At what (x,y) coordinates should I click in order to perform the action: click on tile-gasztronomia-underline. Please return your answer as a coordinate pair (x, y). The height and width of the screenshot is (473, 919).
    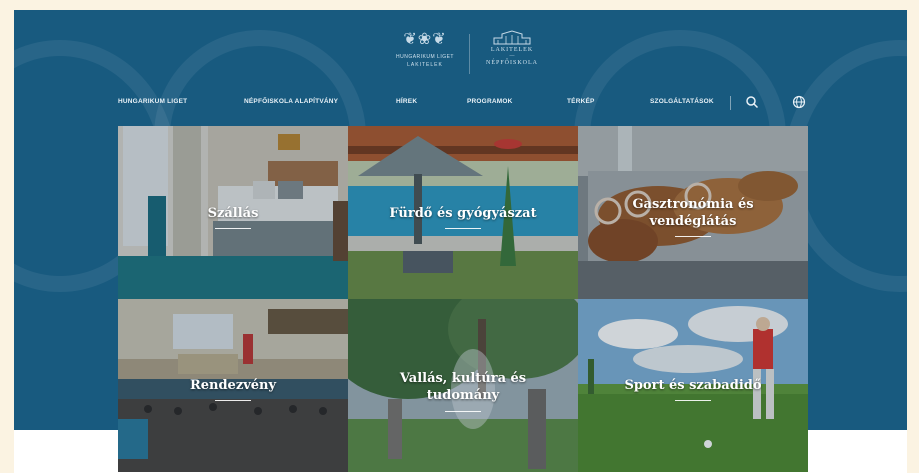
    Looking at the image, I should click on (693, 236).